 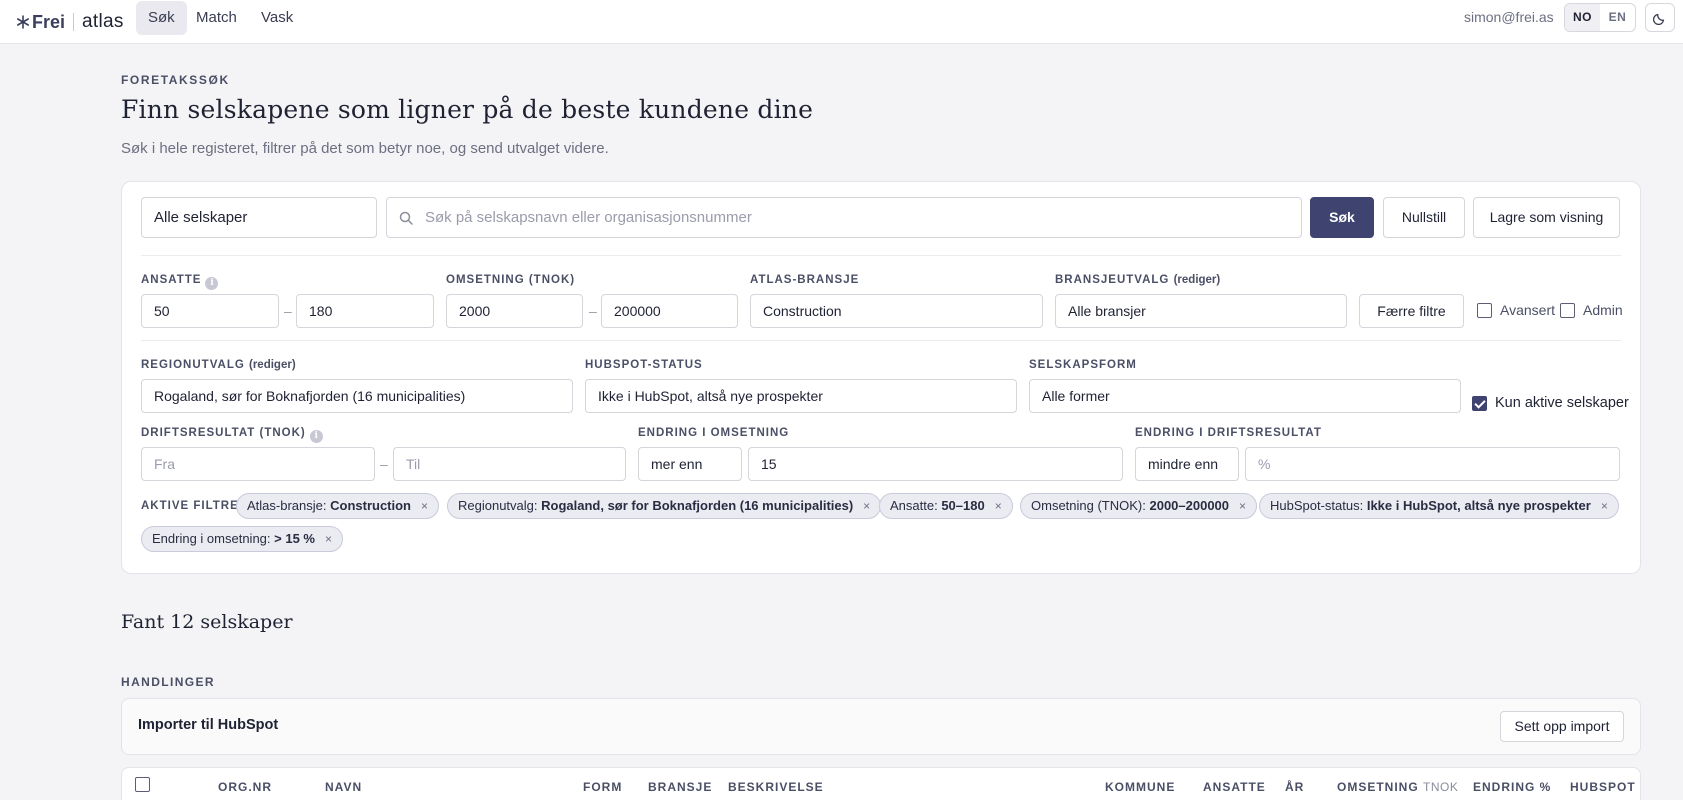 I want to click on checkbox-box-checked, so click(x=1479, y=403).